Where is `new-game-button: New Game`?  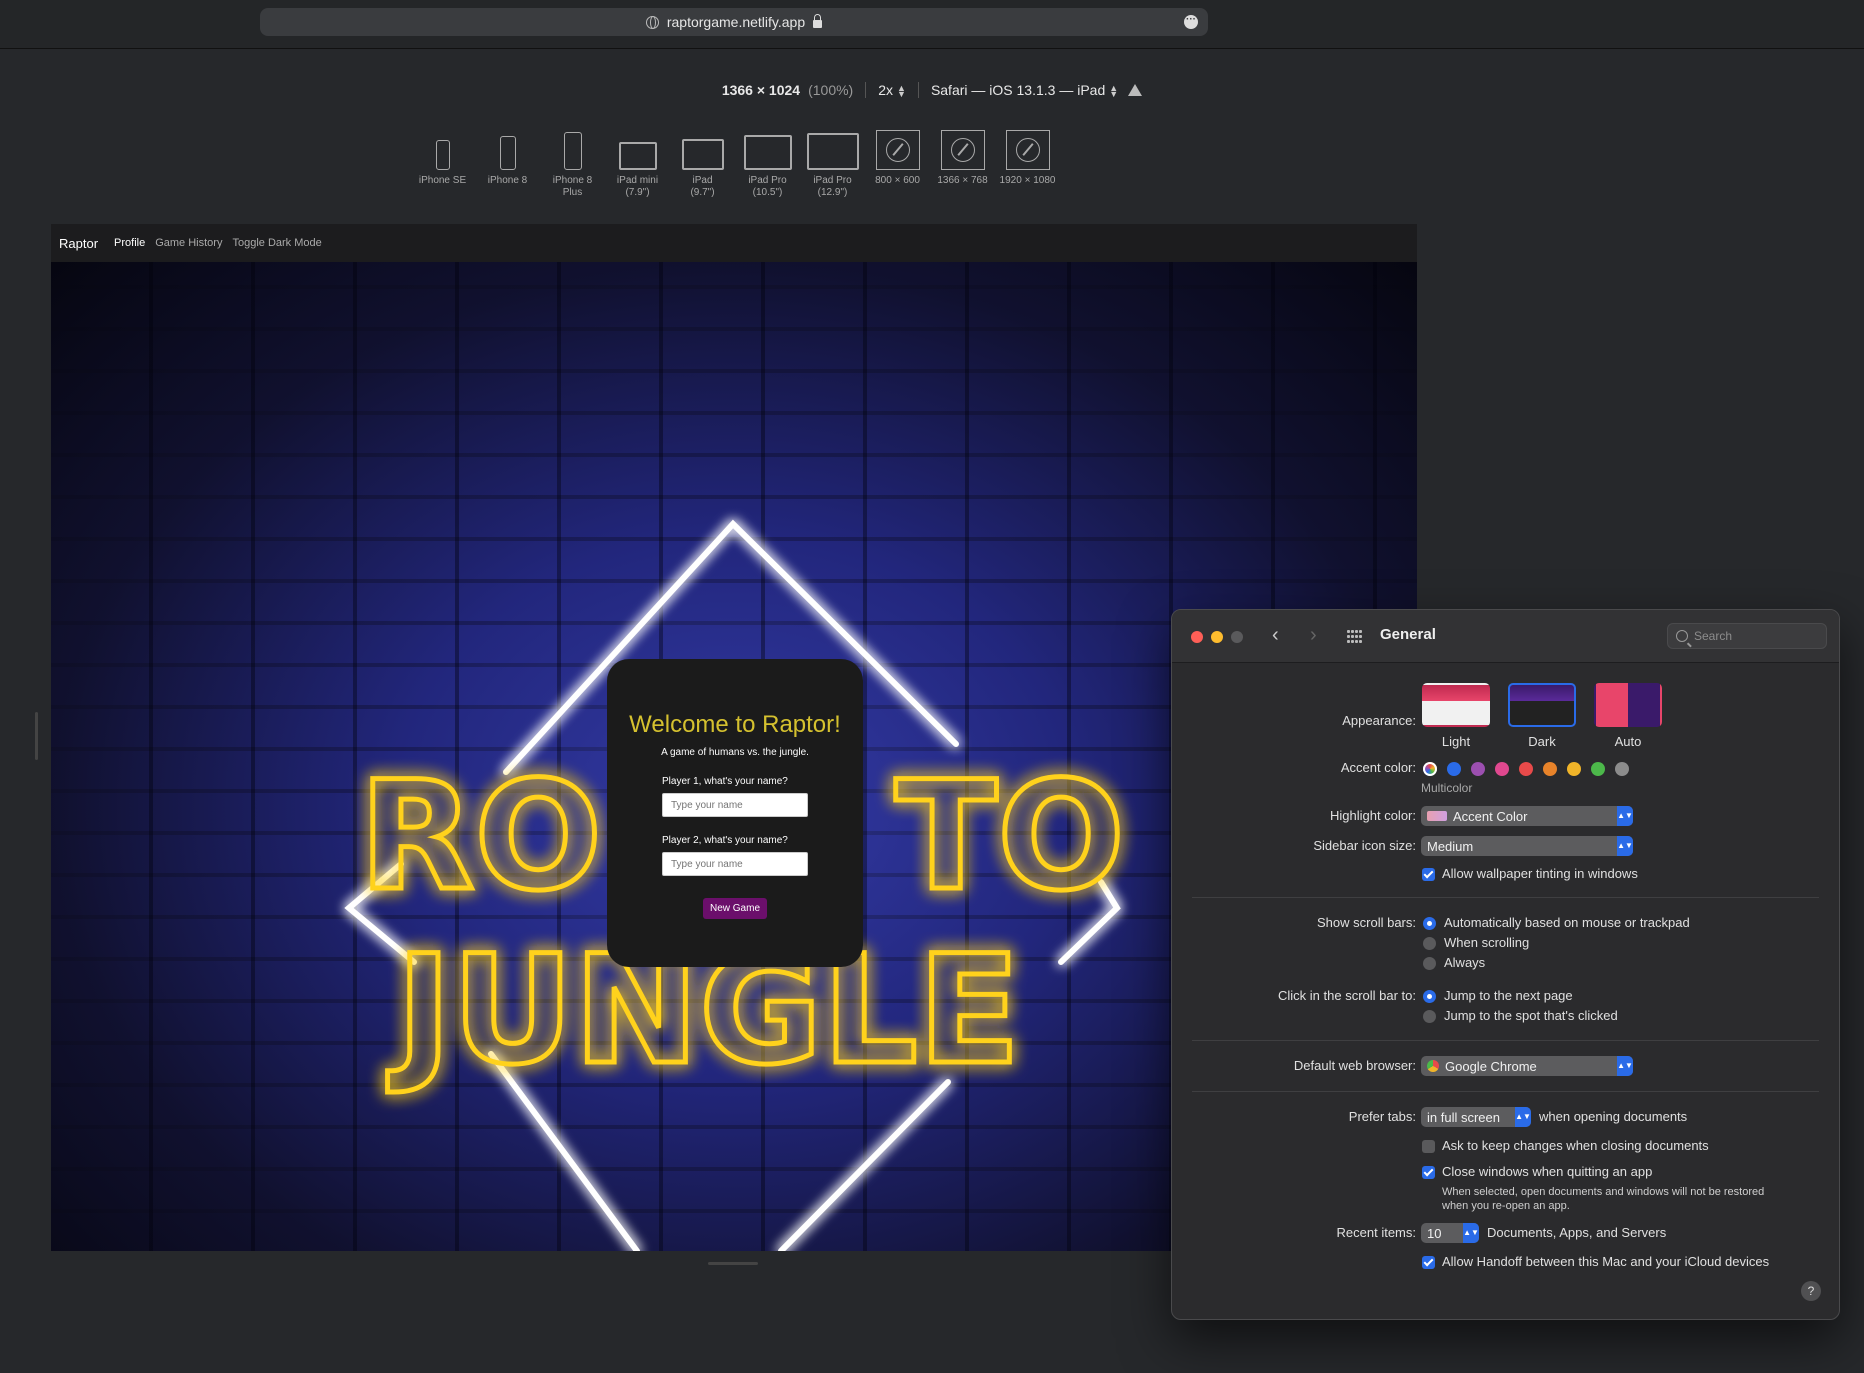
new-game-button: New Game is located at coordinates (734, 908).